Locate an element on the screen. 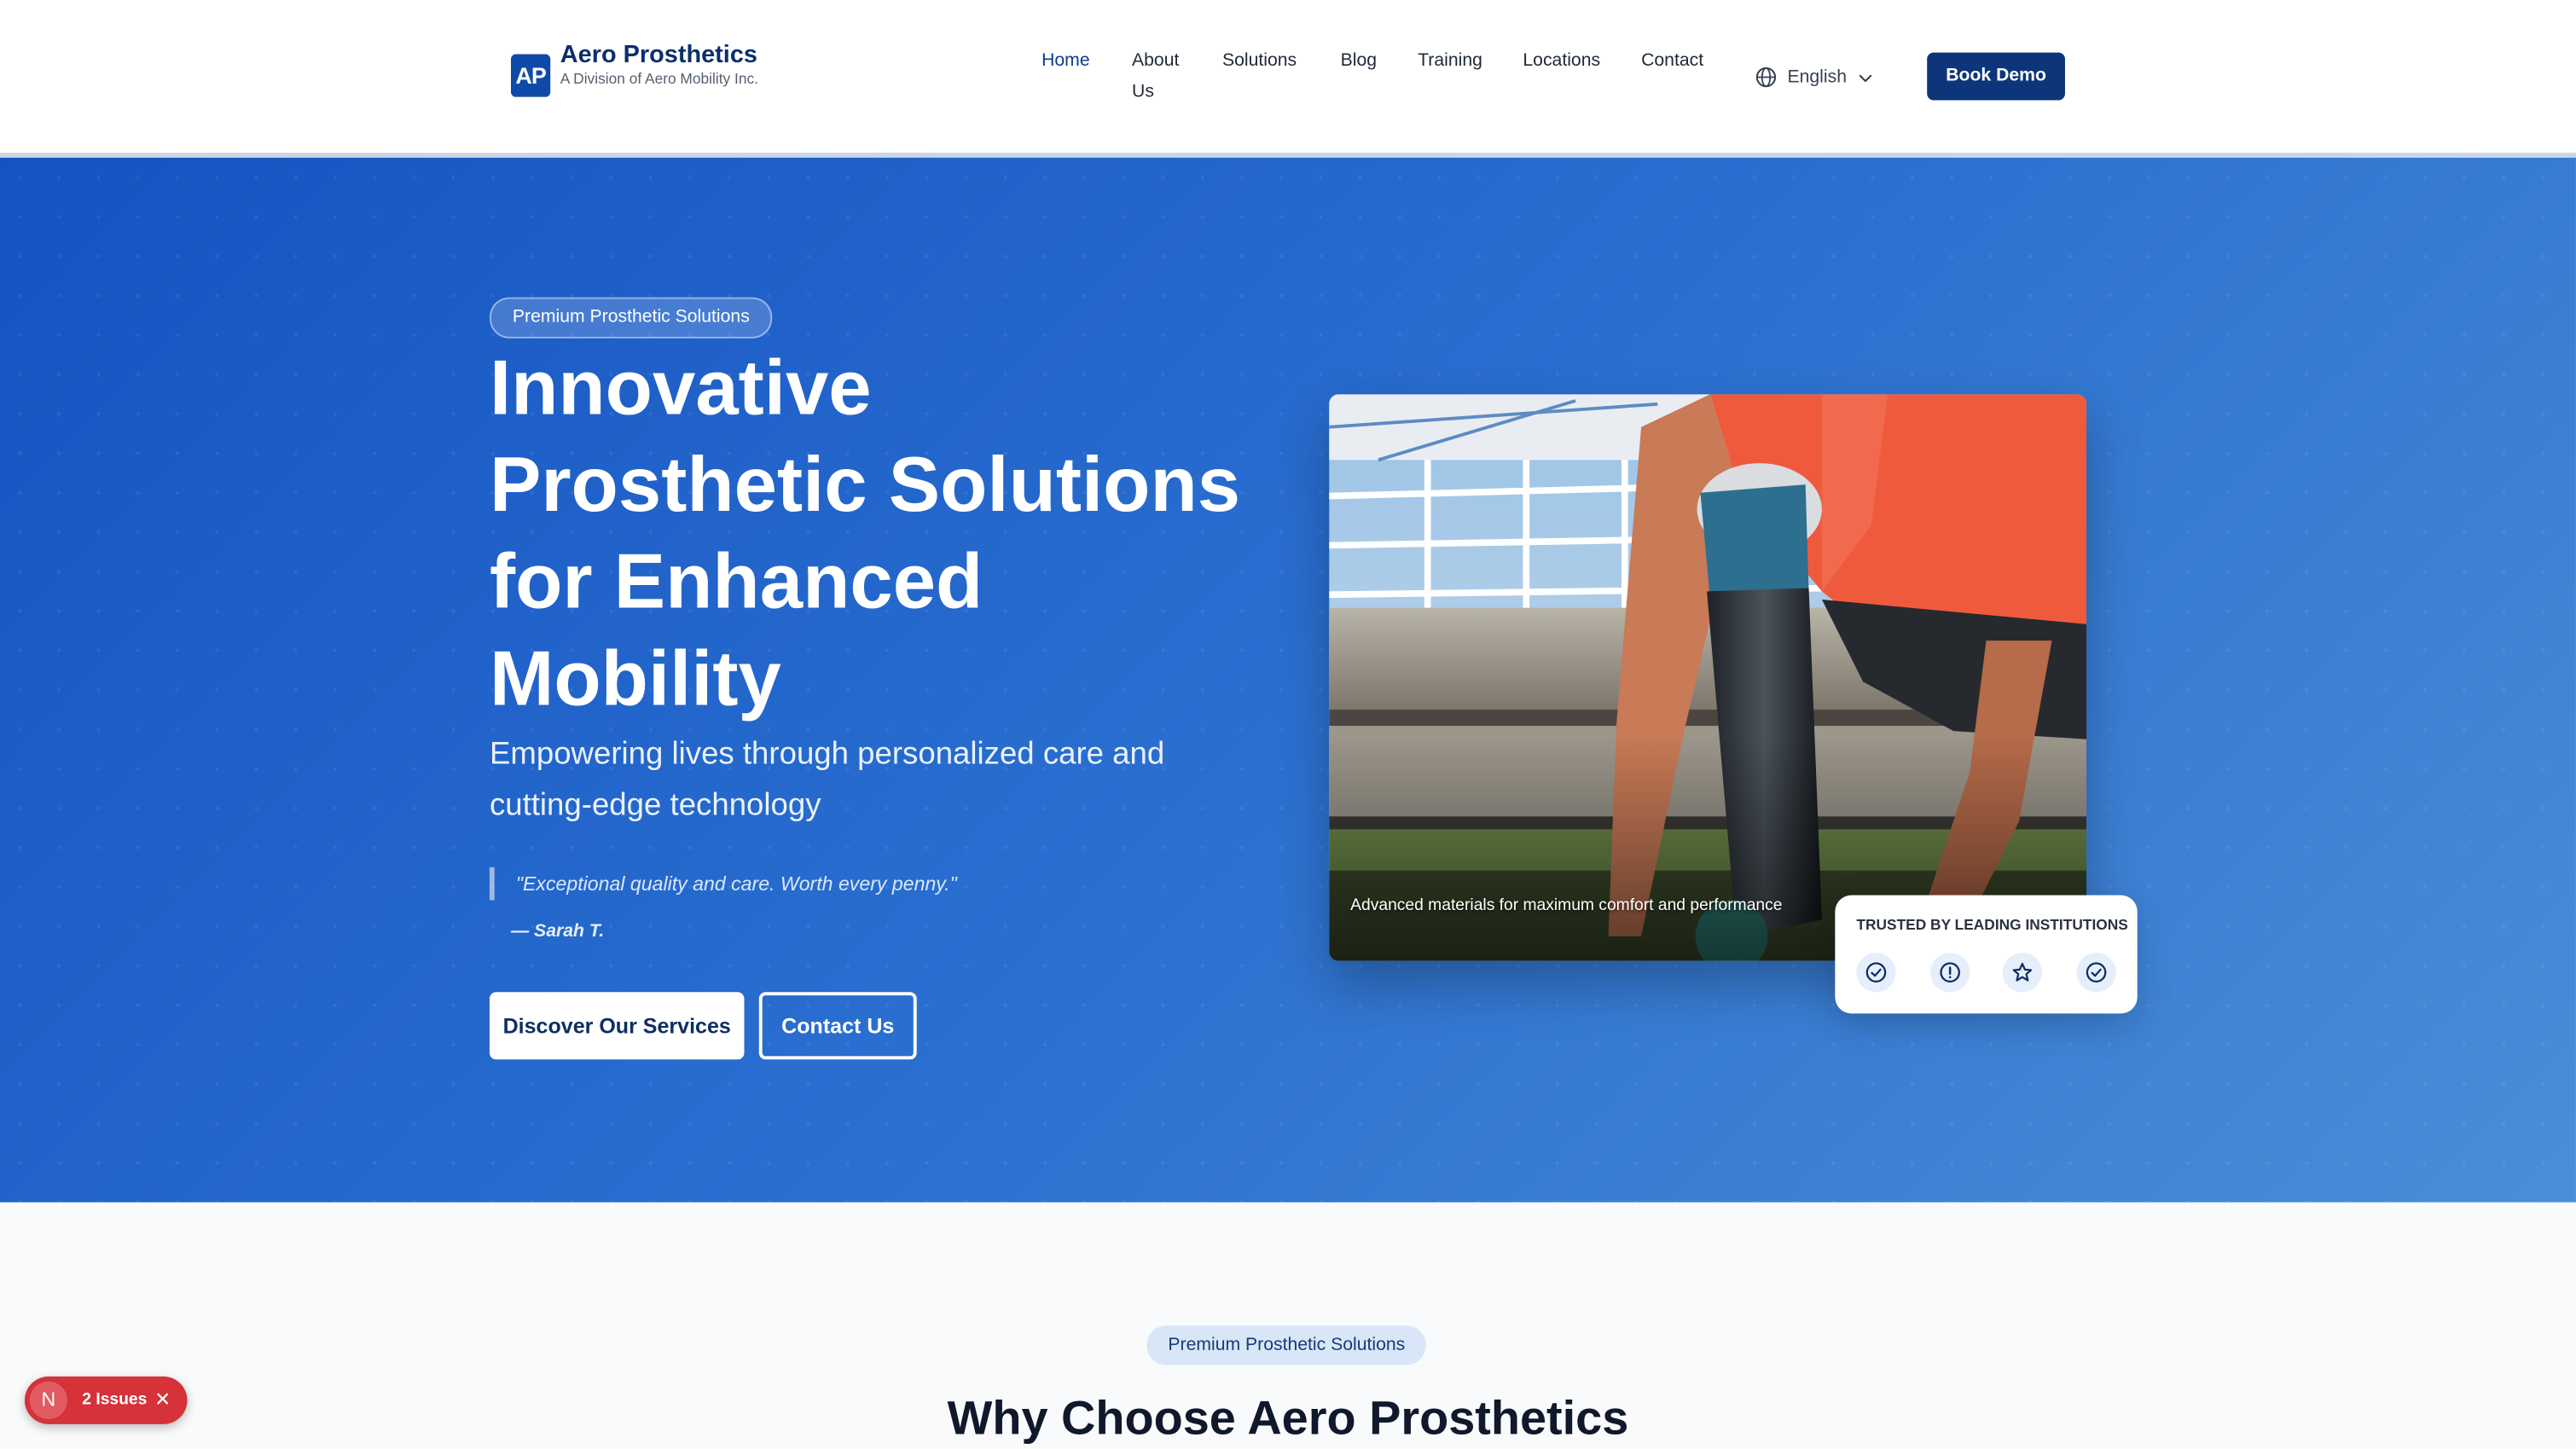 Image resolution: width=2576 pixels, height=1449 pixels. contact-us-button: Contact Us is located at coordinates (837, 1026).